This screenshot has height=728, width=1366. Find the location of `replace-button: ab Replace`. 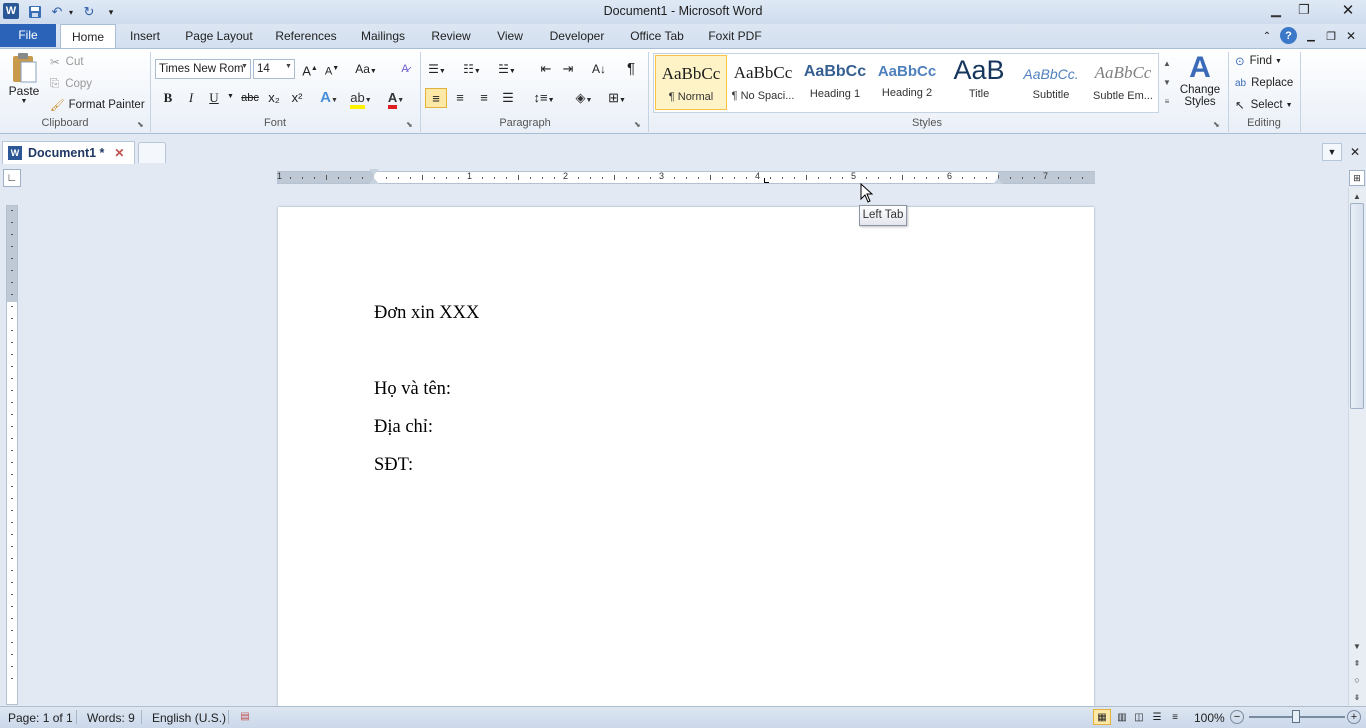

replace-button: ab Replace is located at coordinates (1264, 83).